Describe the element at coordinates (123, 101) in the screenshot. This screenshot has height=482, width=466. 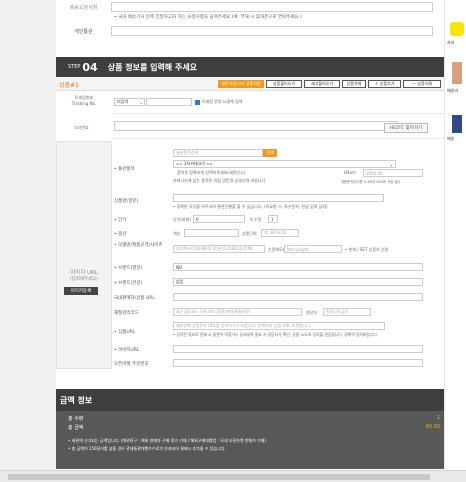
I see `tracking-select-value: 미입력` at that location.